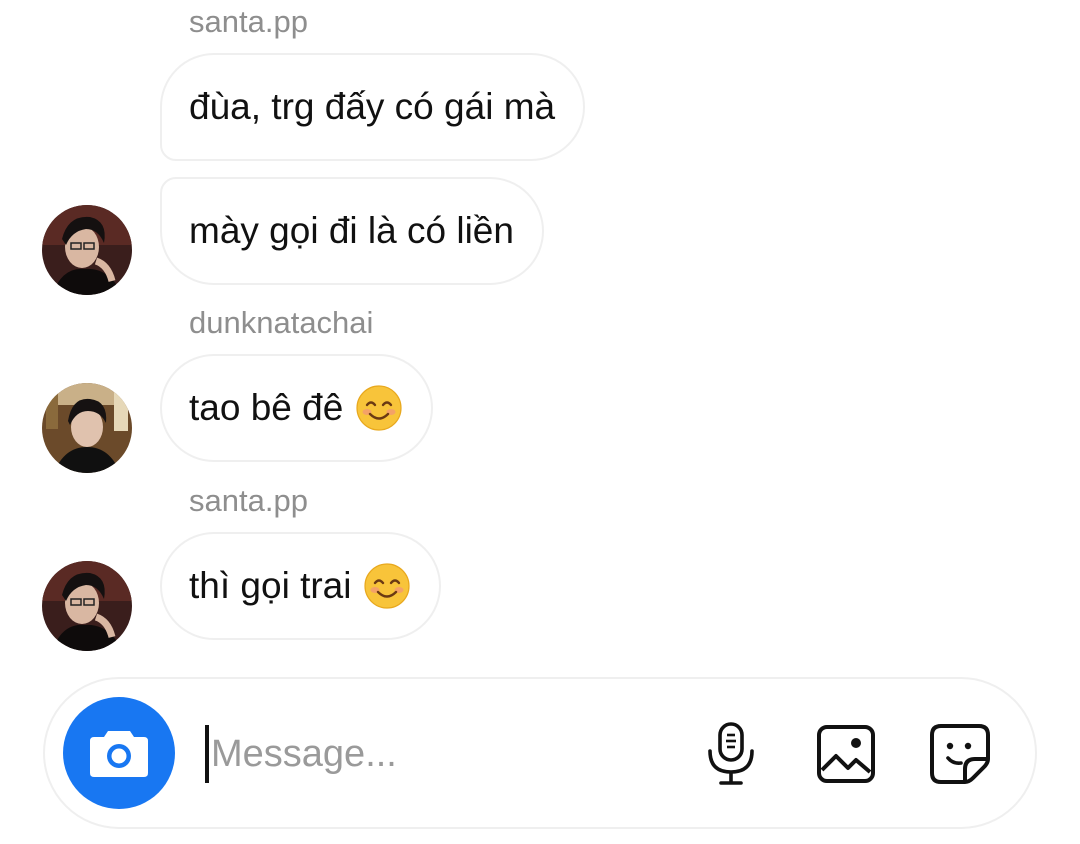  What do you see at coordinates (281, 322) in the screenshot?
I see `sender-name: dunknatachai` at bounding box center [281, 322].